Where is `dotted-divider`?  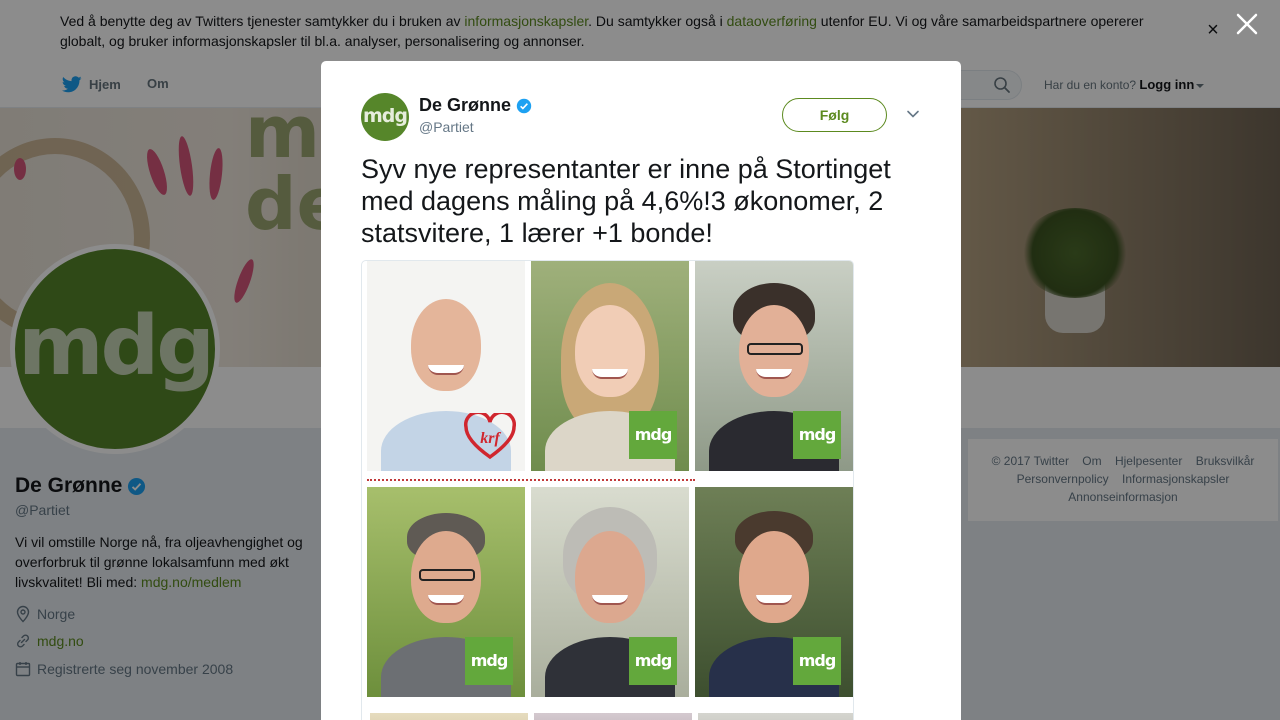 dotted-divider is located at coordinates (531, 480).